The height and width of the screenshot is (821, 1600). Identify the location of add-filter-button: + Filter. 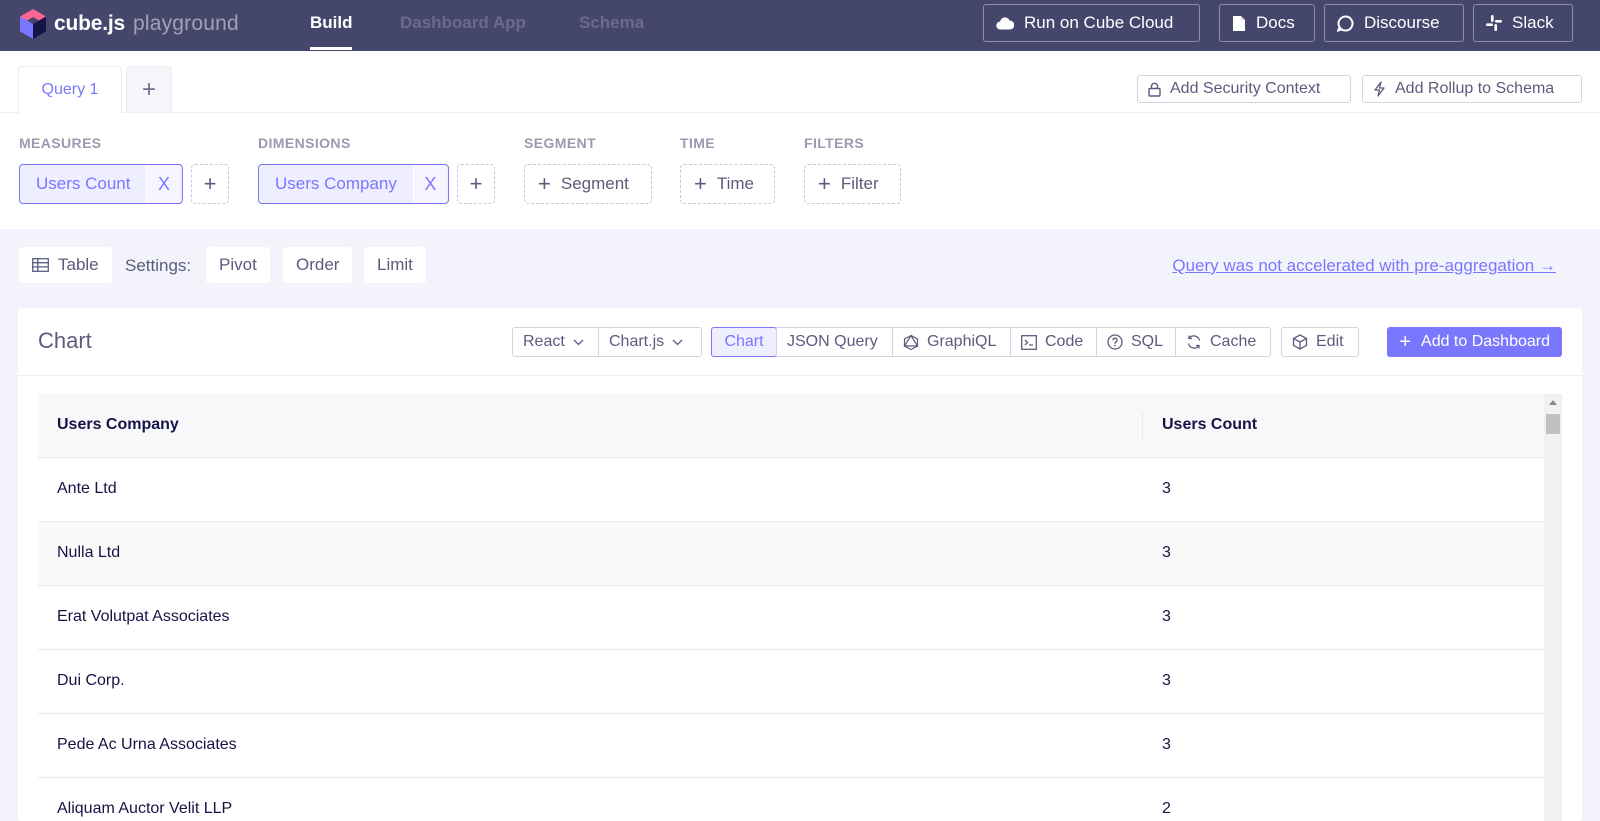
(852, 184).